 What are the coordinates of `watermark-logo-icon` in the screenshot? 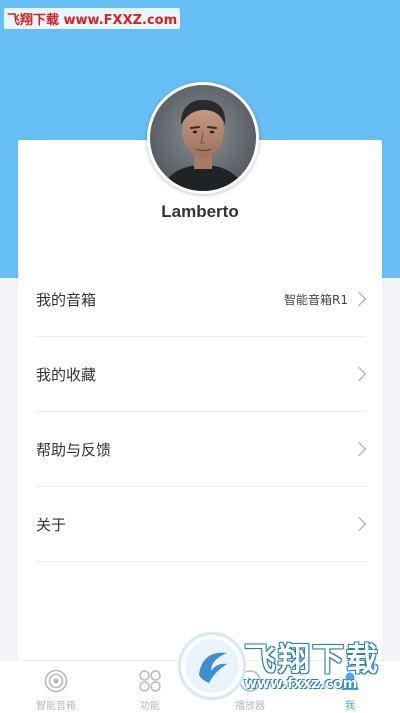 It's located at (212, 666).